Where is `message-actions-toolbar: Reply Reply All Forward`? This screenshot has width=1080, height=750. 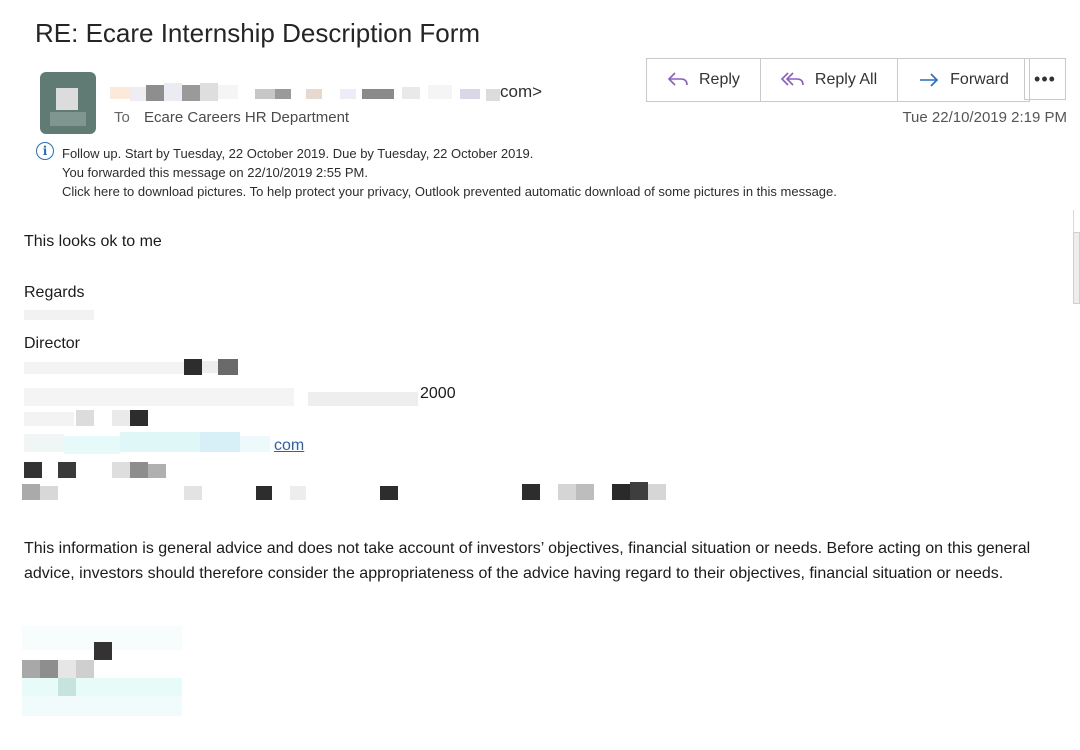
message-actions-toolbar: Reply Reply All Forward is located at coordinates (838, 80).